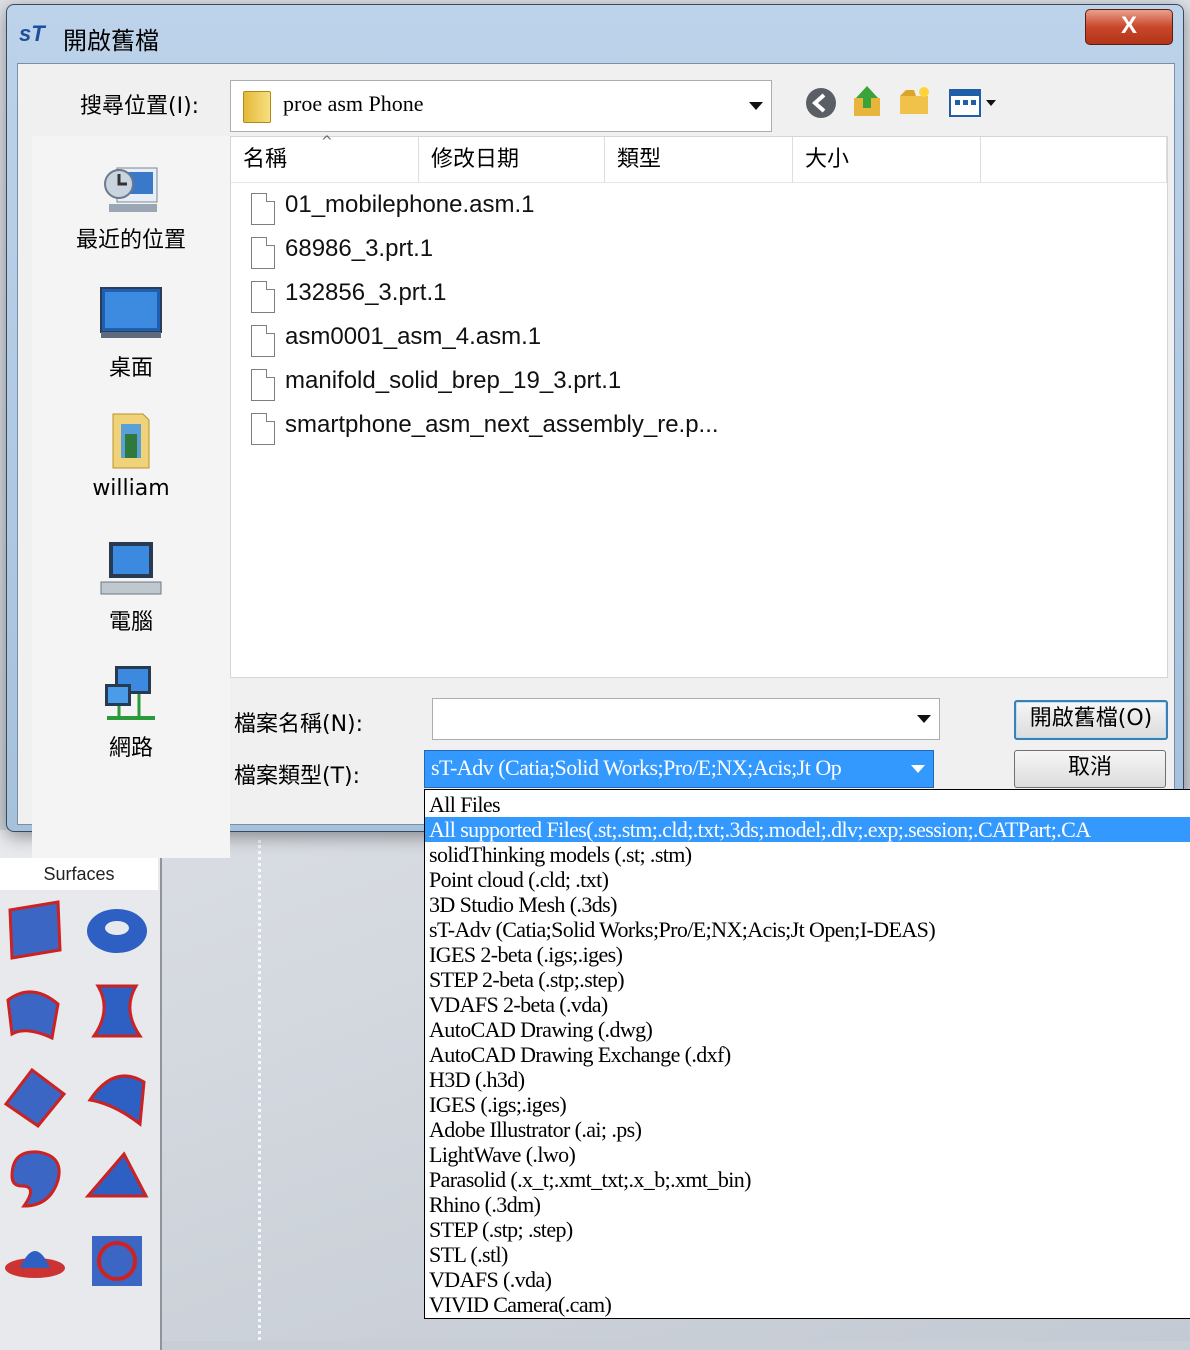 The image size is (1190, 1350). Describe the element at coordinates (807, 1254) in the screenshot. I see `filetype-option: STL (.stl)` at that location.